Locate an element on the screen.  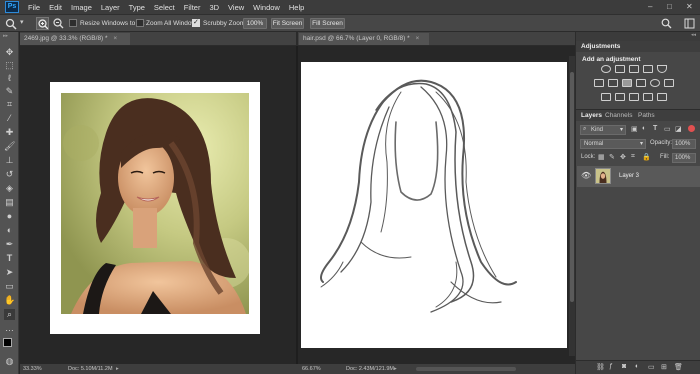
menu-filter: Filter is located at coordinates (192, 7).